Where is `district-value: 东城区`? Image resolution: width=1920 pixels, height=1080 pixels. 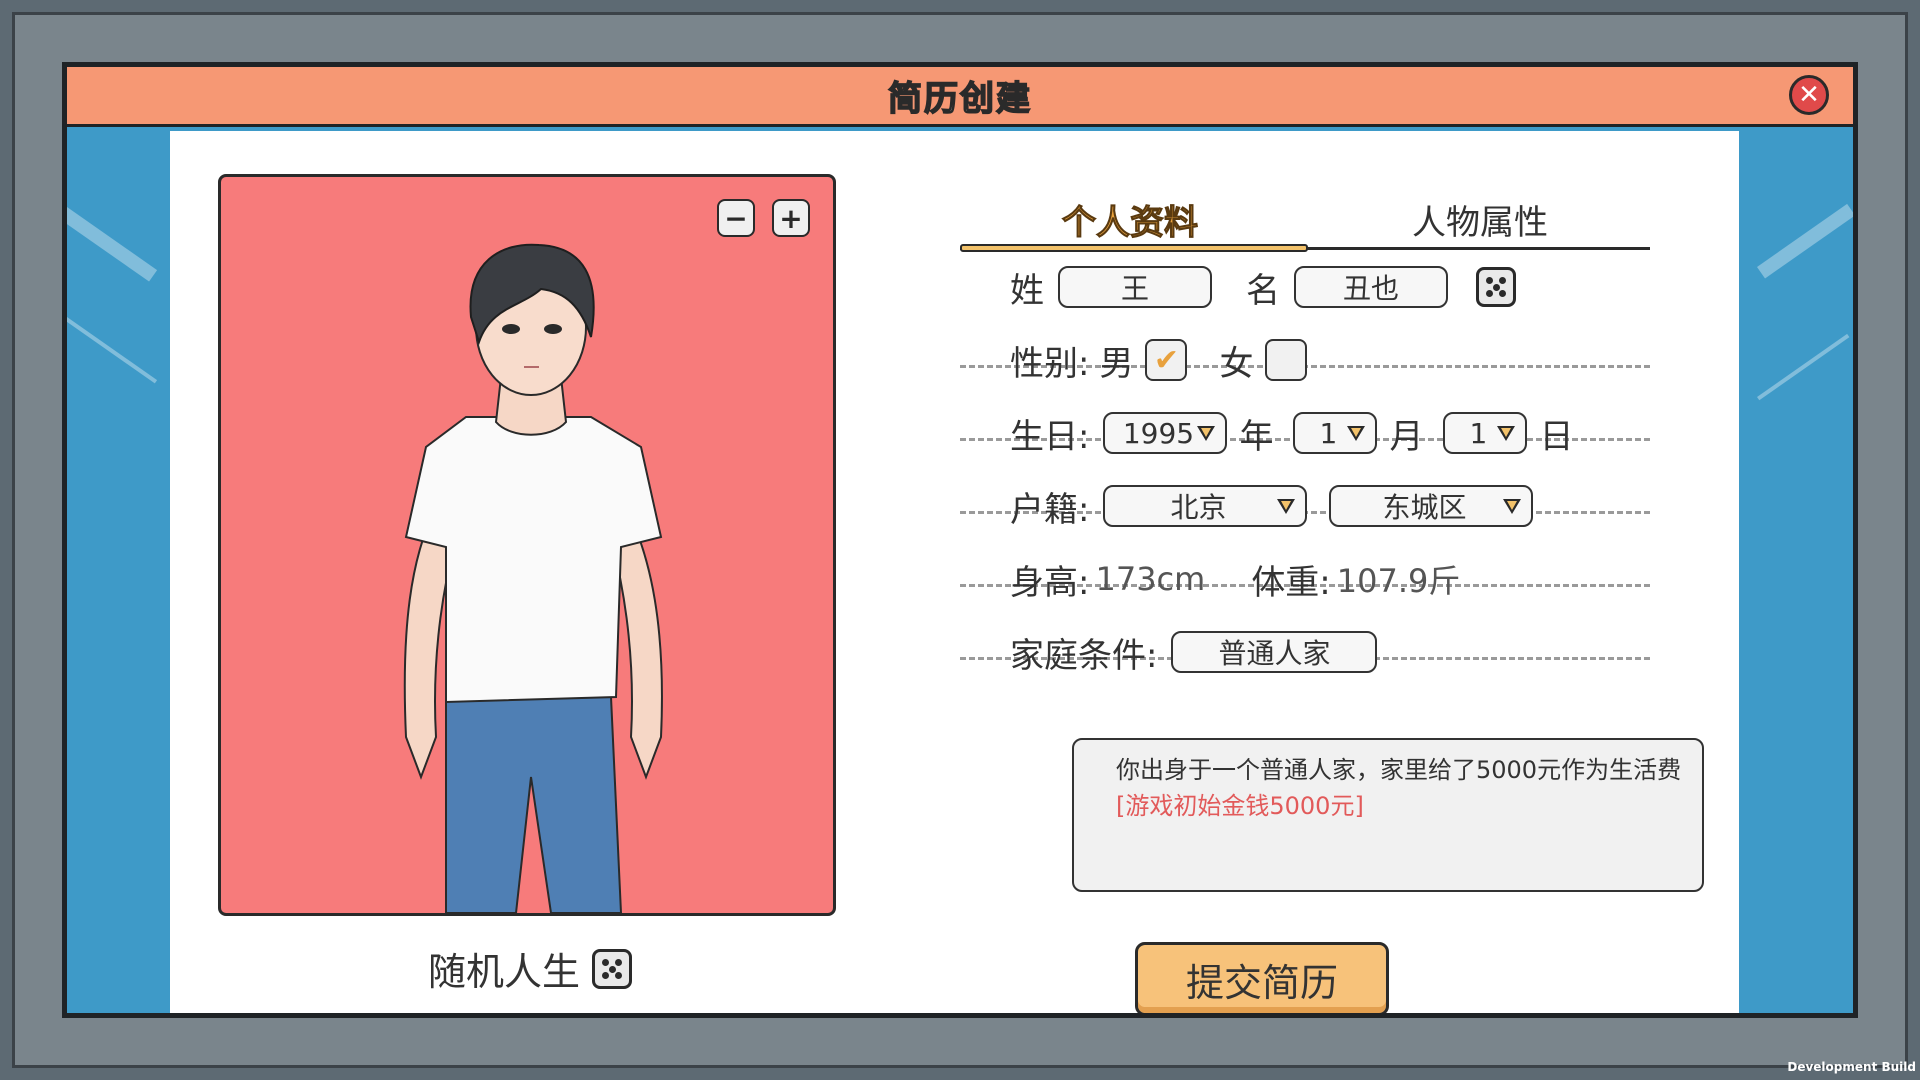 district-value: 东城区 is located at coordinates (1424, 507).